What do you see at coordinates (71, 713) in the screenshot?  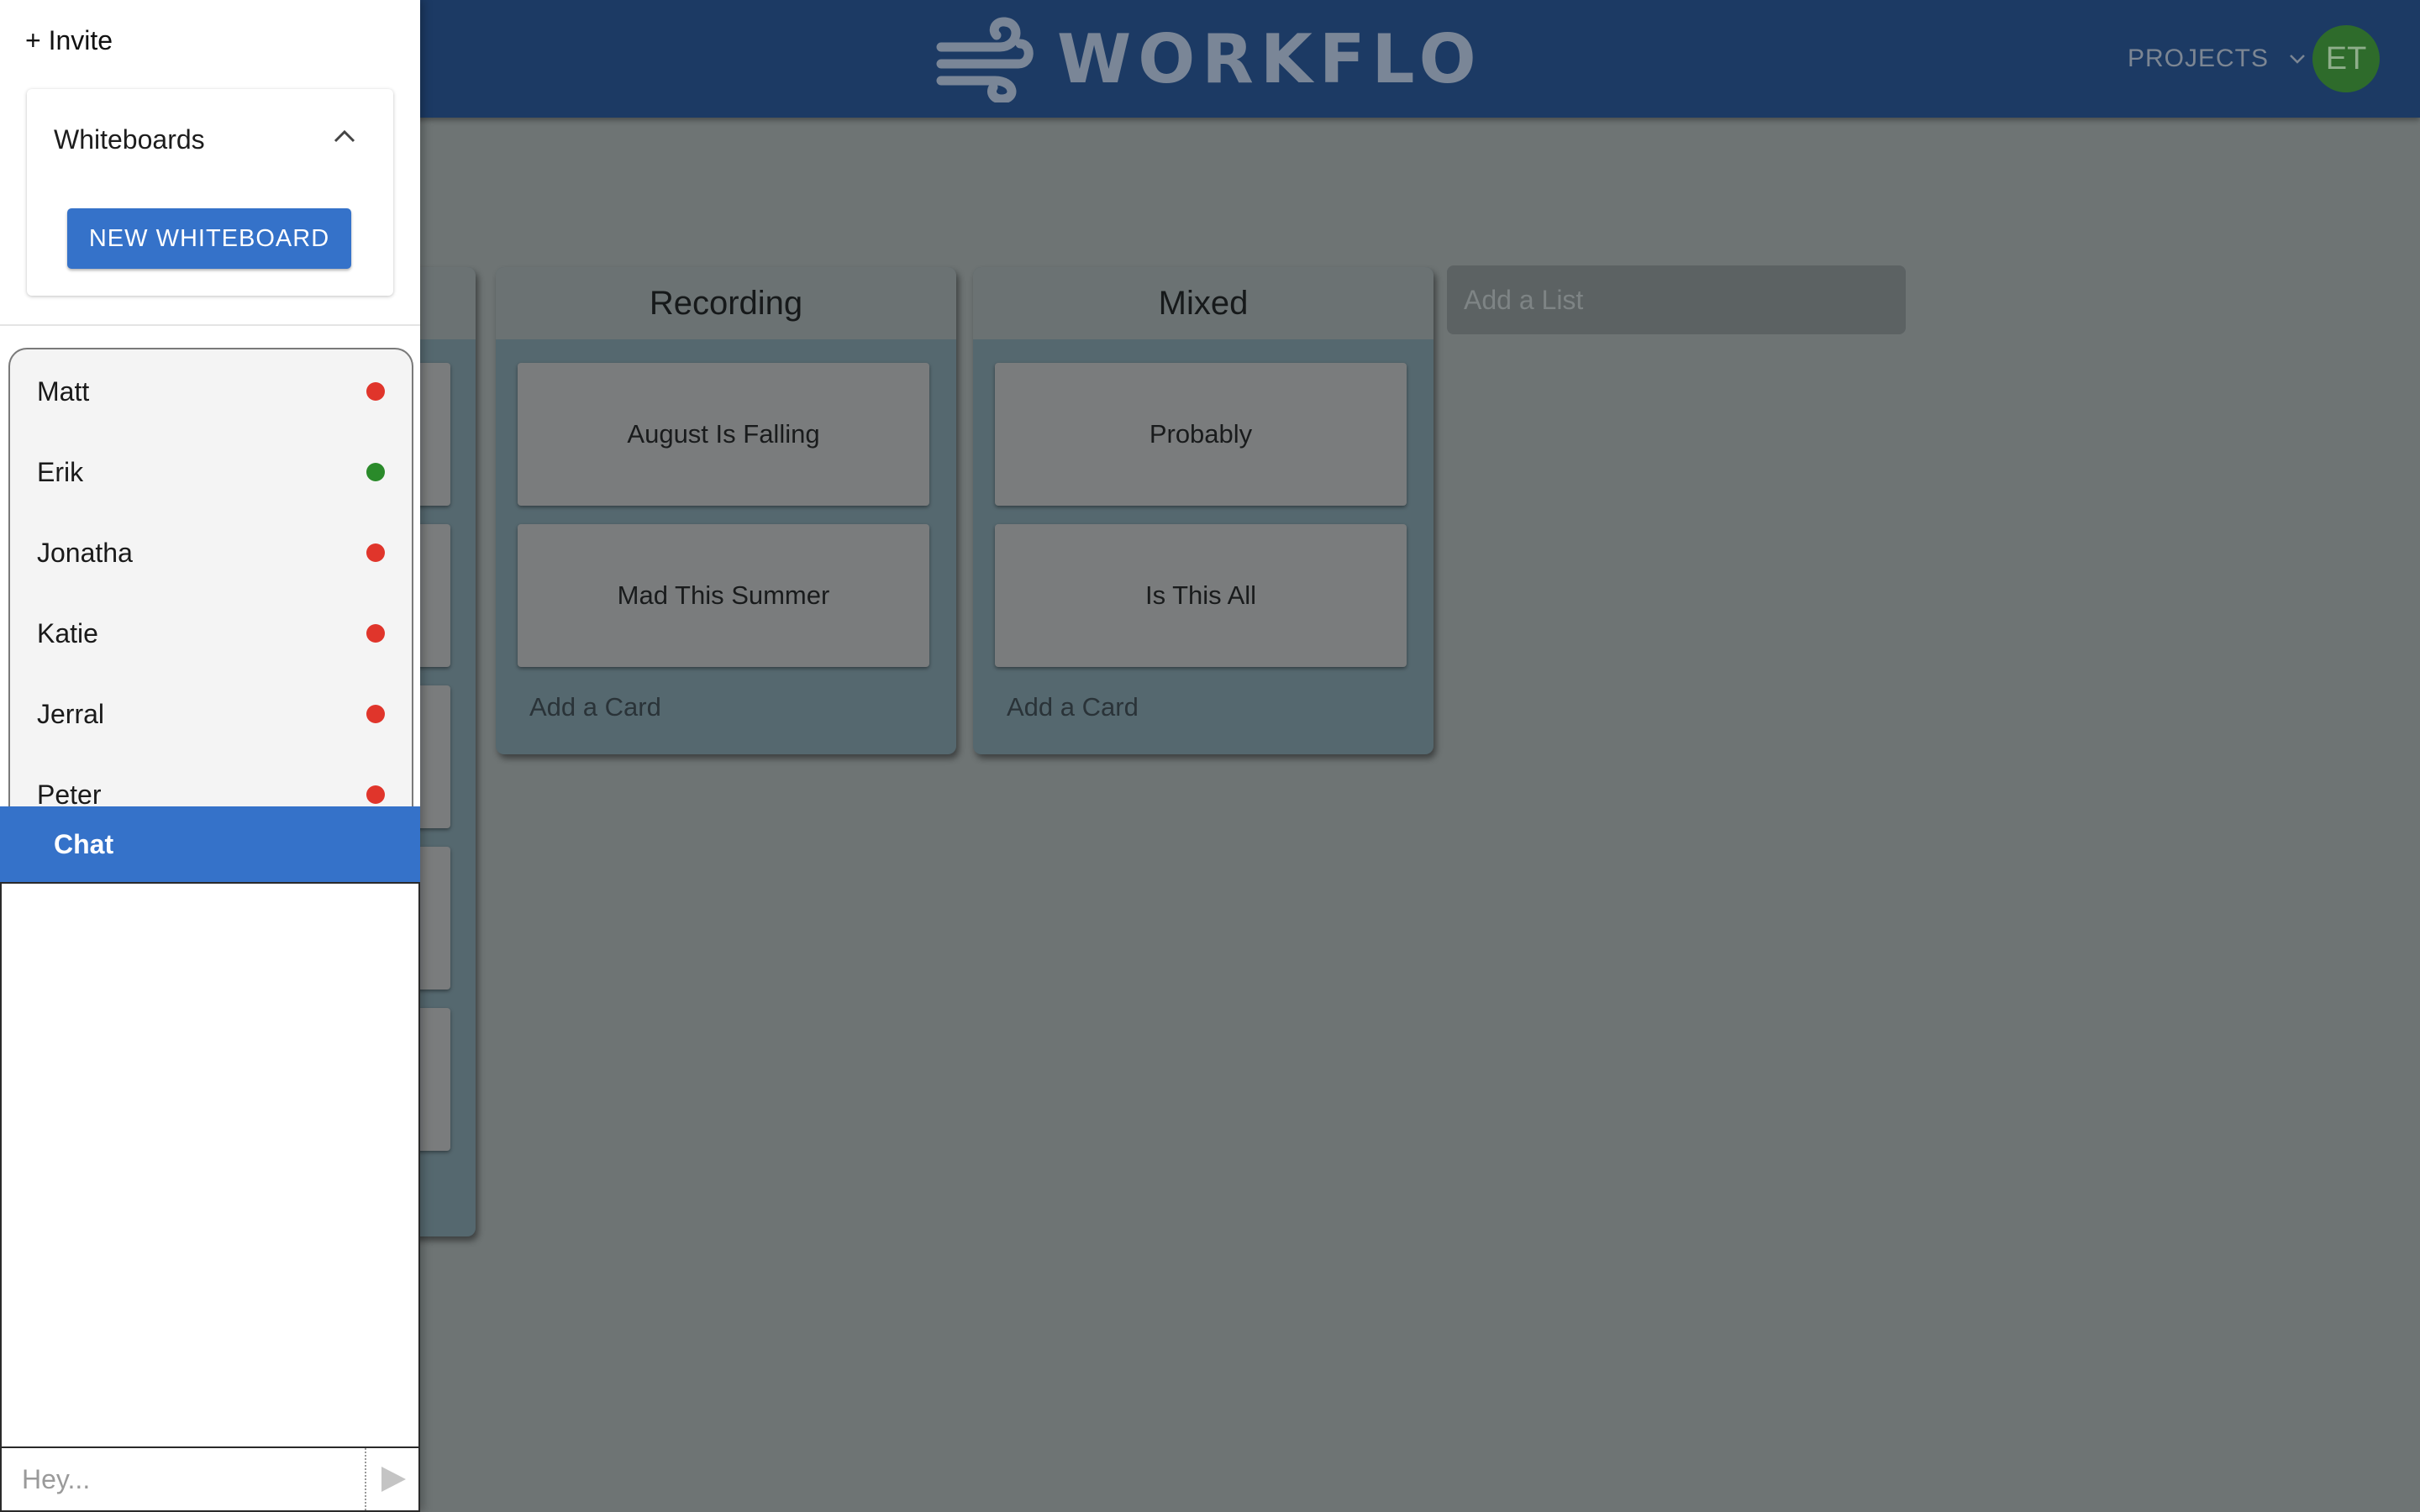 I see `user-name: Jerral` at bounding box center [71, 713].